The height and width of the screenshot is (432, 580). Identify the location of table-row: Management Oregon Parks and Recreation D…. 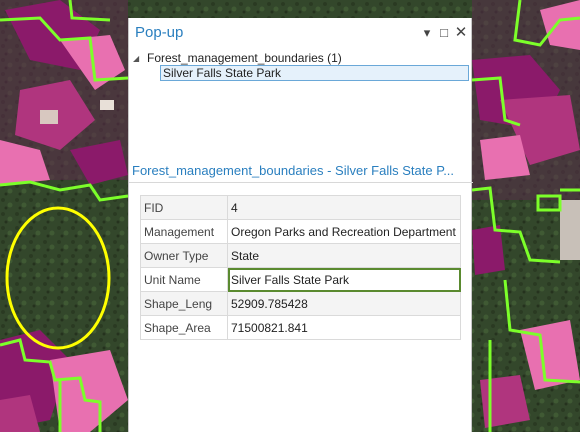
(300, 231).